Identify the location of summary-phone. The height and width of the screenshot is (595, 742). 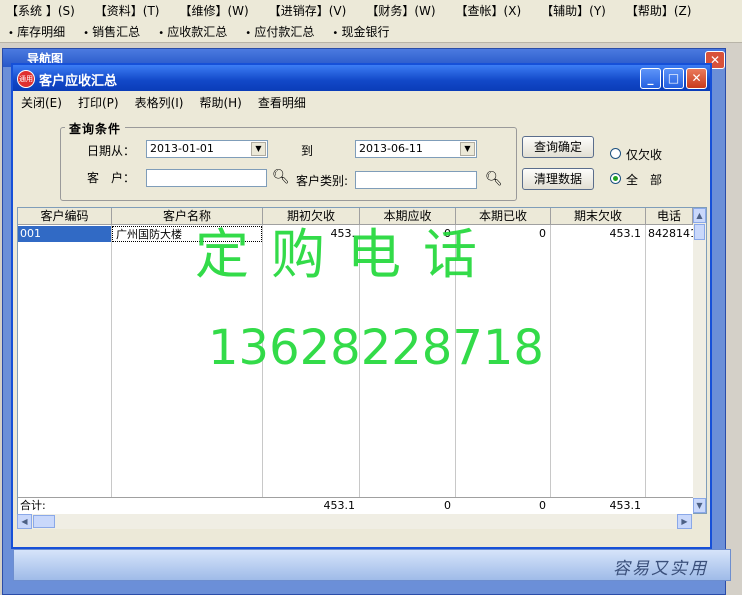
(669, 506).